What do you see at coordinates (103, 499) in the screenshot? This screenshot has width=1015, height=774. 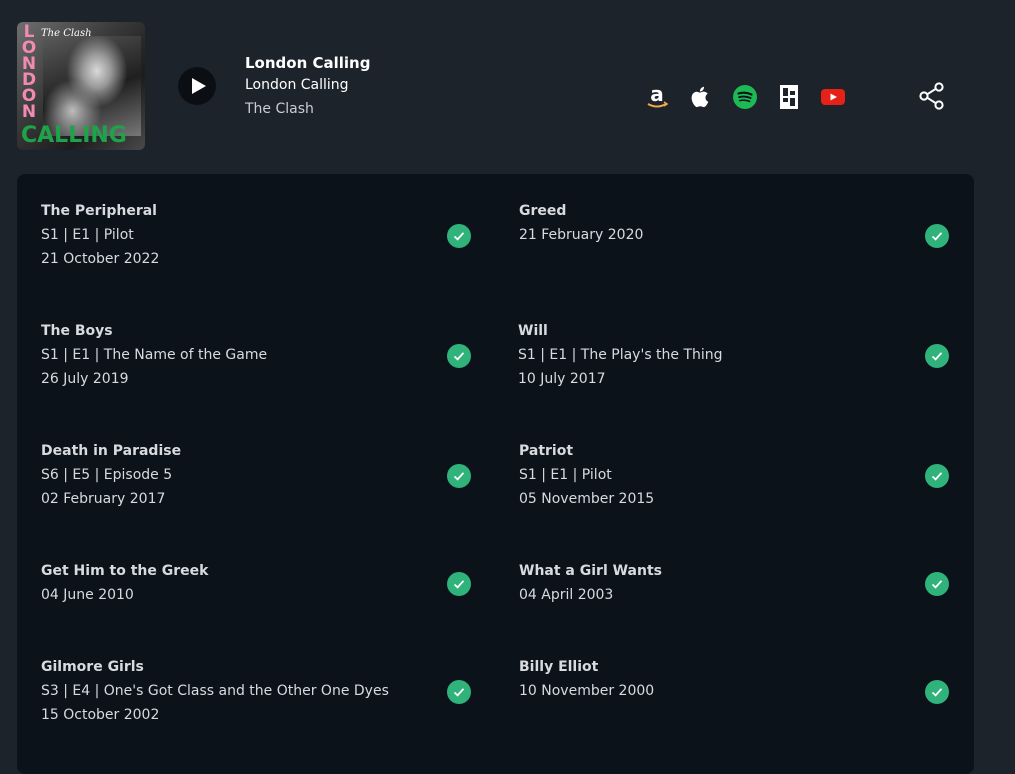 I see `appearance-date: 02 February 2017` at bounding box center [103, 499].